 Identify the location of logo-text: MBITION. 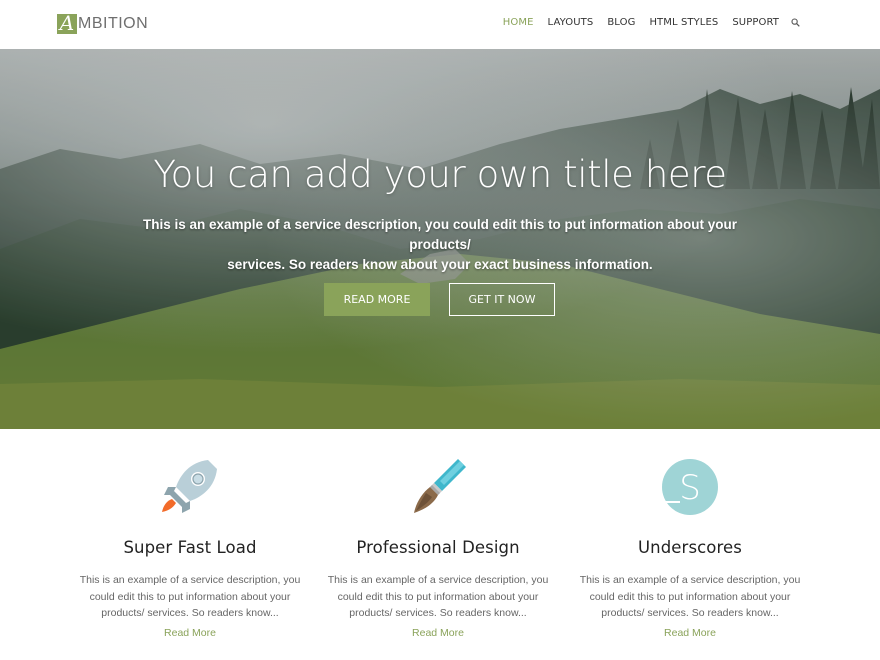
(113, 23).